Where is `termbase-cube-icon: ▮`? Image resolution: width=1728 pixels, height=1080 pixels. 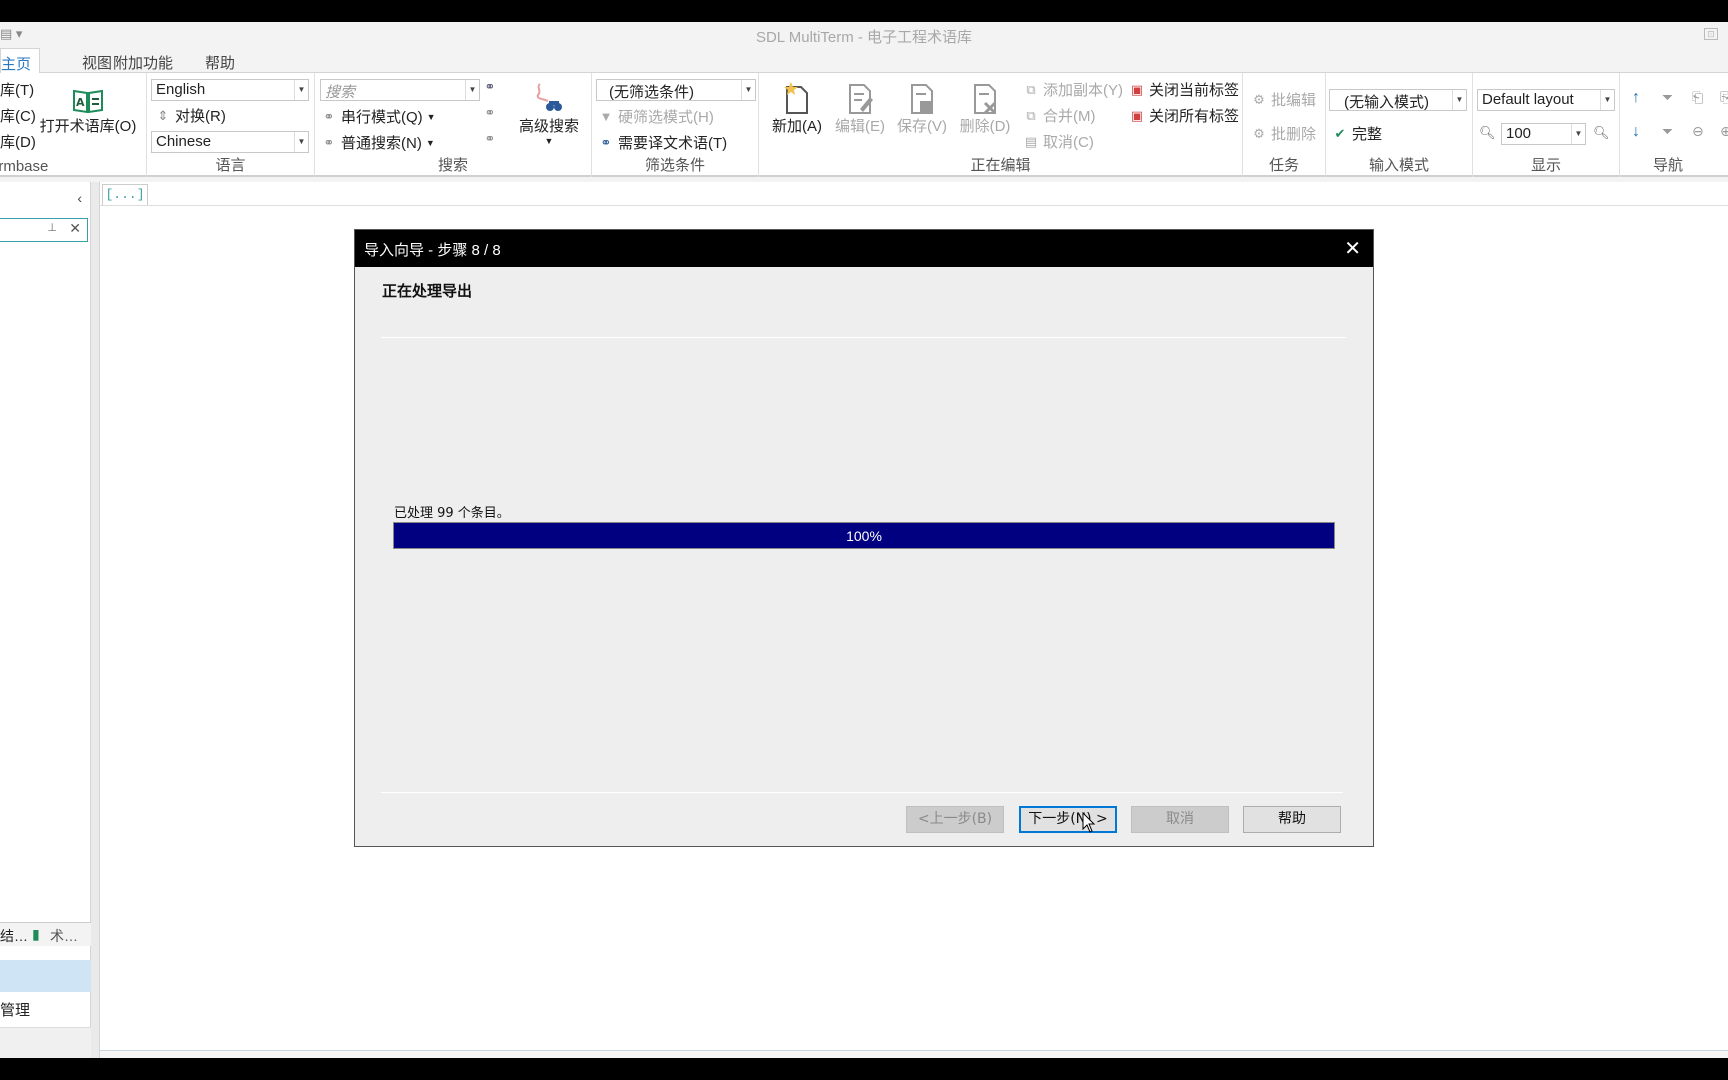 termbase-cube-icon: ▮ is located at coordinates (36, 934).